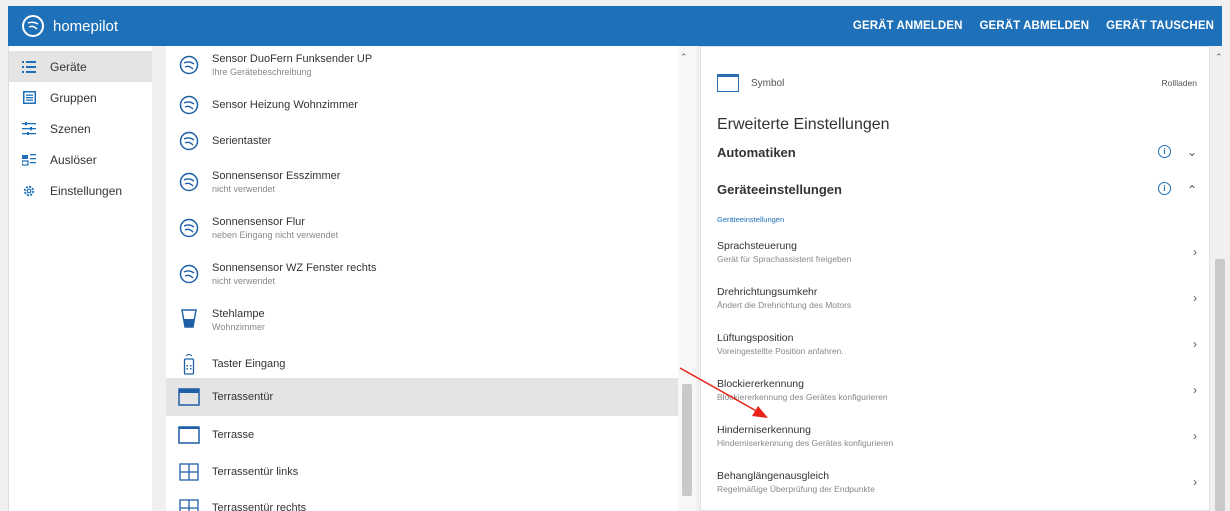 The height and width of the screenshot is (511, 1230). I want to click on sidebar-item-settings: Einstellungen, so click(80, 190).